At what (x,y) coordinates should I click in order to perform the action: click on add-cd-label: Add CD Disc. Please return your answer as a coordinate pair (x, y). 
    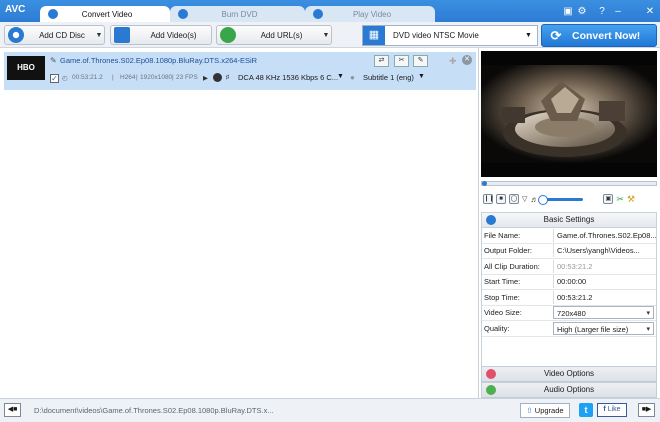
    Looking at the image, I should click on (62, 35).